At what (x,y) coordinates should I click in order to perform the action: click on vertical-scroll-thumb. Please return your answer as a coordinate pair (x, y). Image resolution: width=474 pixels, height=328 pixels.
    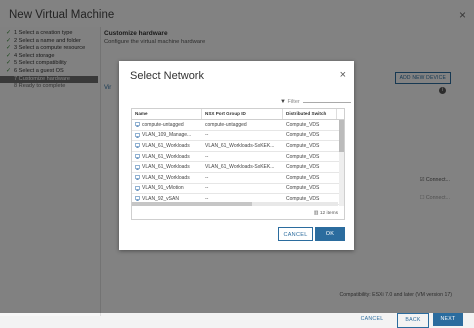
    Looking at the image, I should click on (341, 136).